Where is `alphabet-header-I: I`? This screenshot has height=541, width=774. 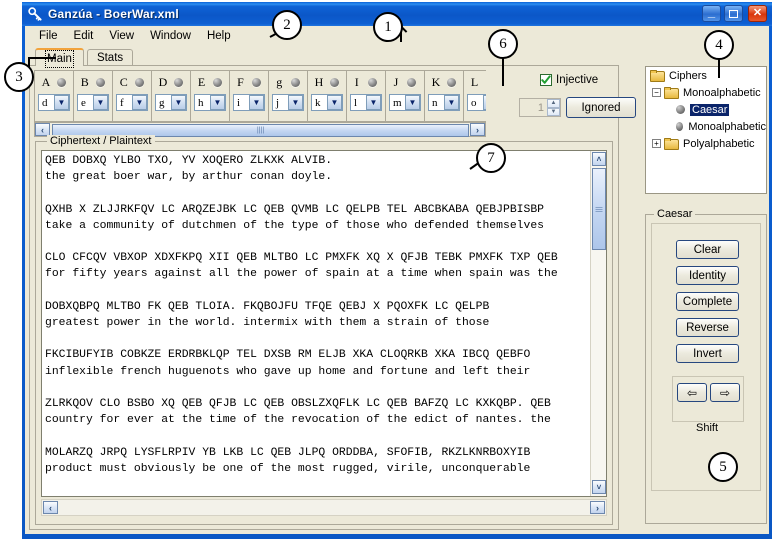
alphabet-header-I: I is located at coordinates (366, 82).